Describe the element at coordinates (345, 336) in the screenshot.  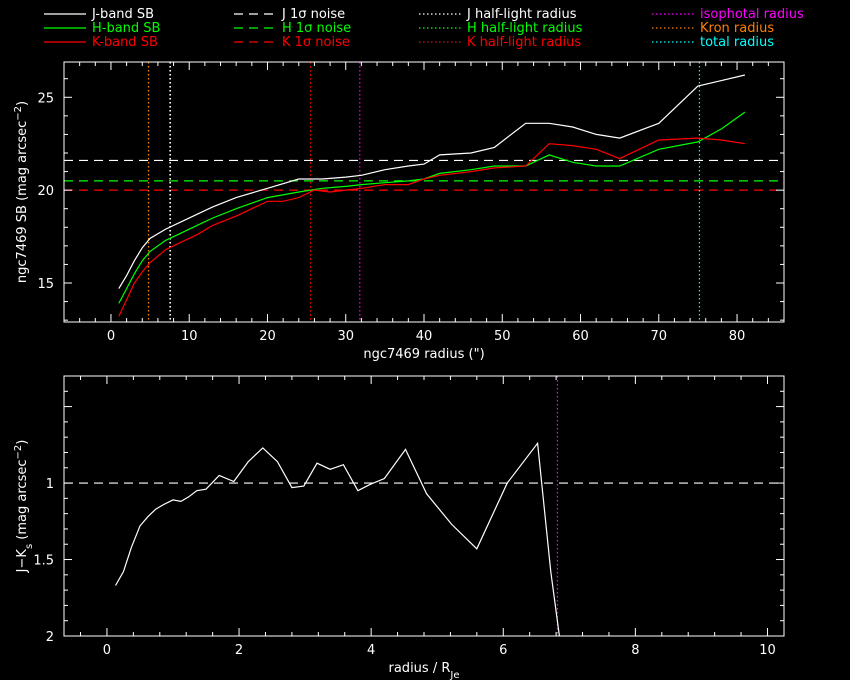
I see `x-tick-label: 30` at that location.